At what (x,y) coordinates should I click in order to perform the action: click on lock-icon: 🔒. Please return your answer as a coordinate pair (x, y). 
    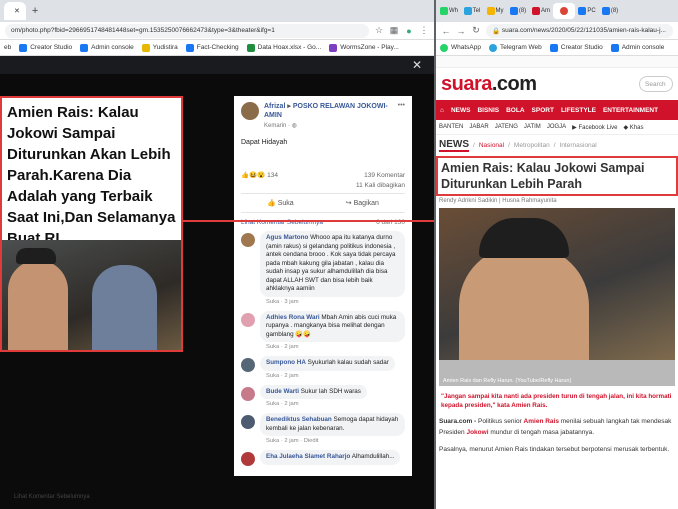
    Looking at the image, I should click on (496, 31).